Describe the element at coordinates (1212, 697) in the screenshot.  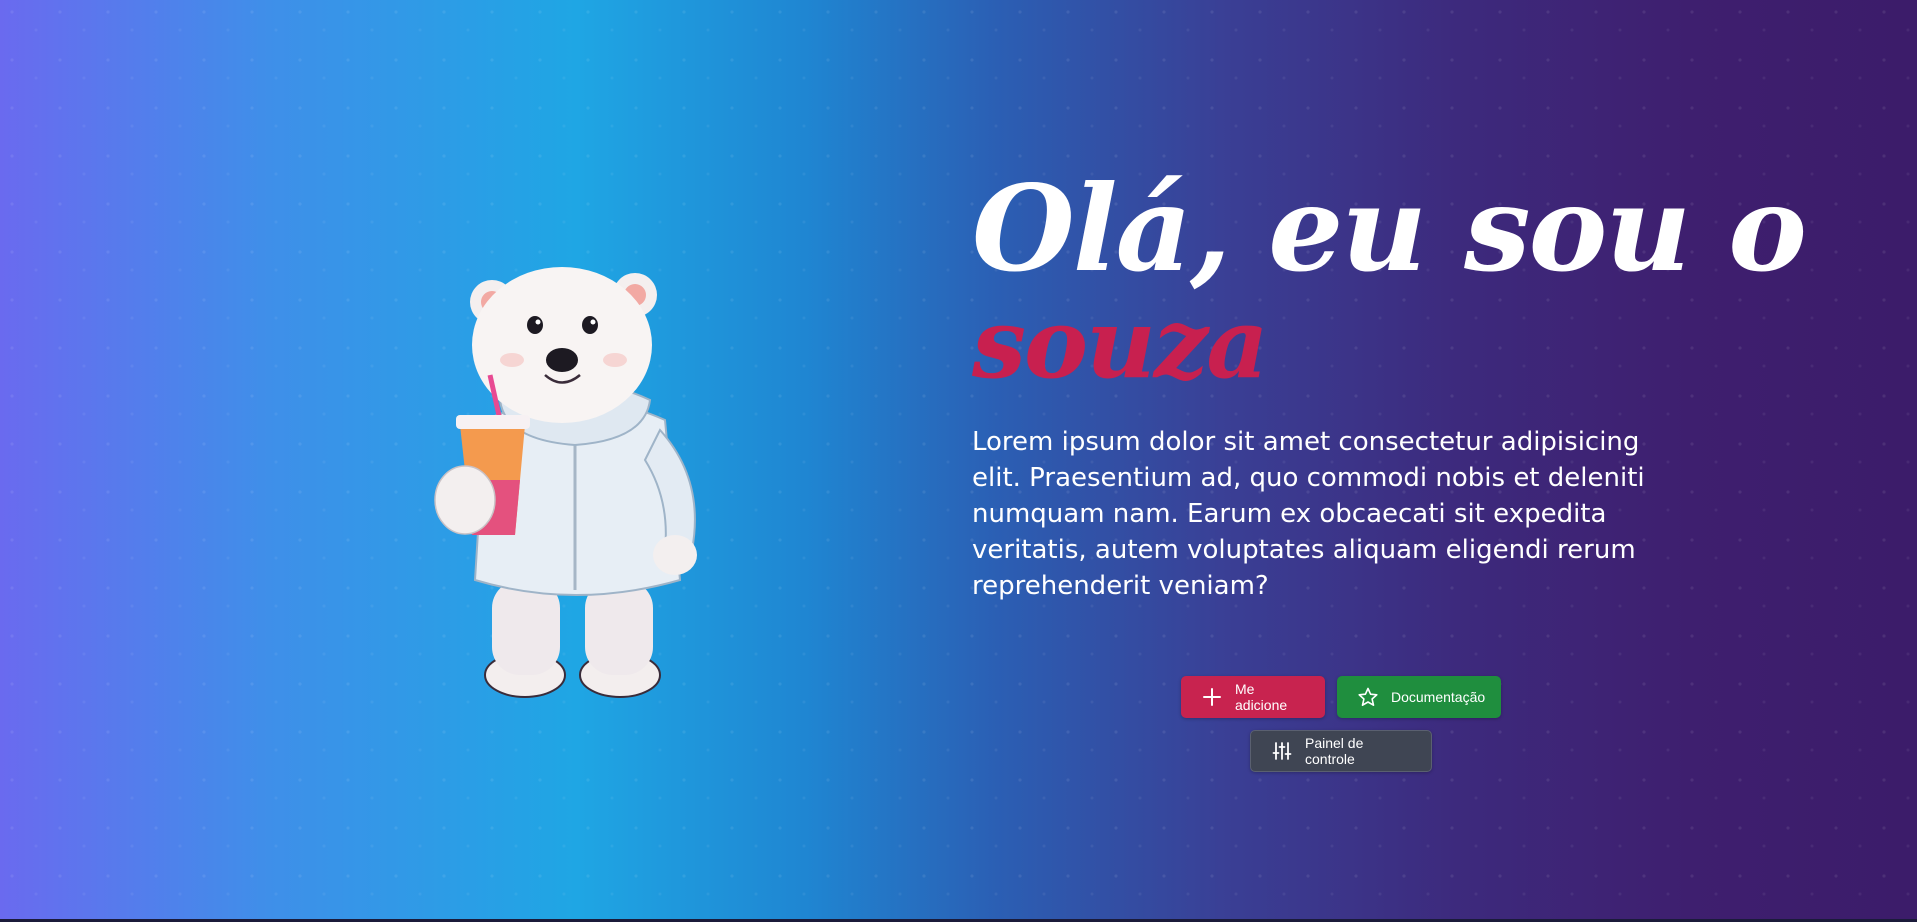
I see `plus-icon` at that location.